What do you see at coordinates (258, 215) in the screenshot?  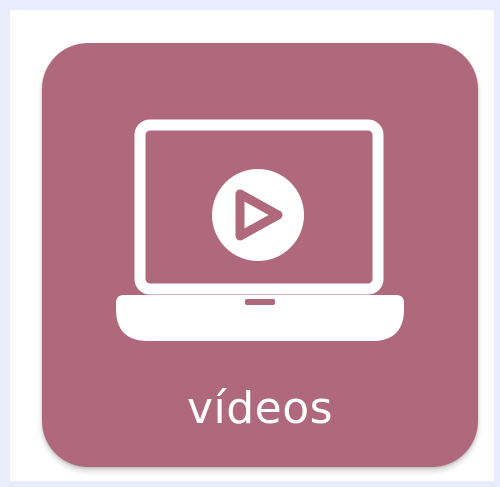 I see `play-circle` at bounding box center [258, 215].